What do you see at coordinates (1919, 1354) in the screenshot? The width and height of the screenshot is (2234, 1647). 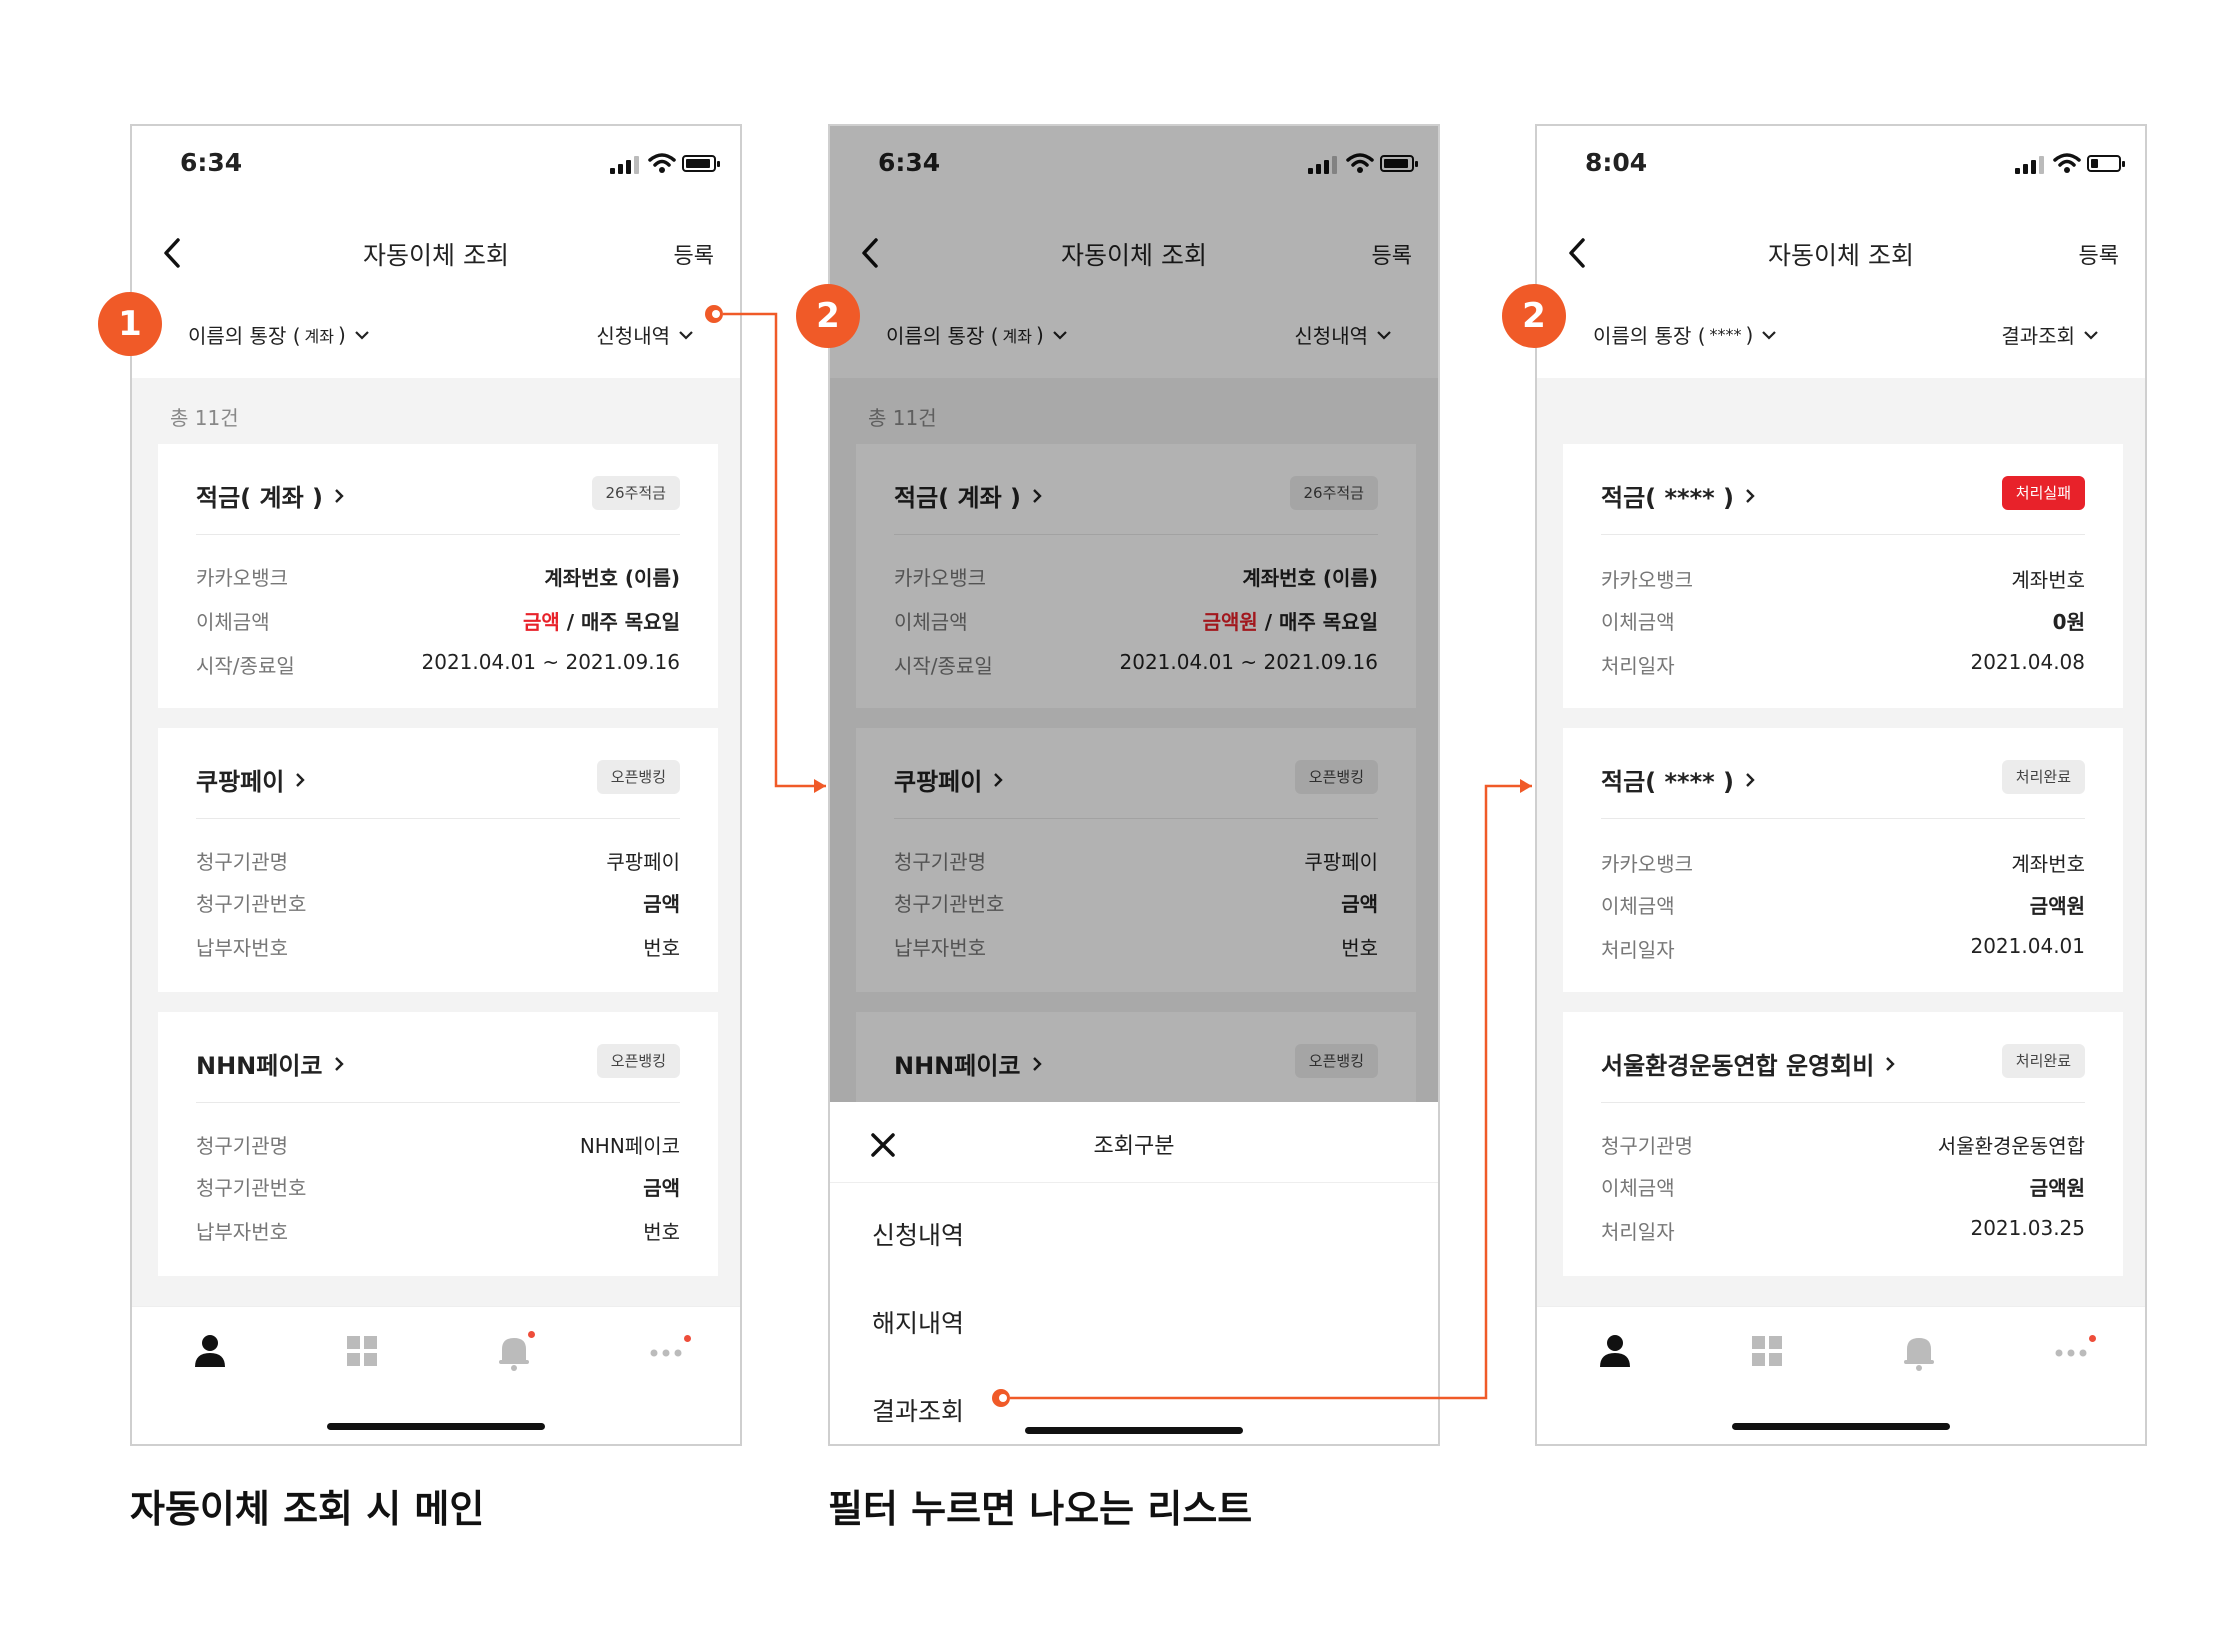 I see `bell-icon` at bounding box center [1919, 1354].